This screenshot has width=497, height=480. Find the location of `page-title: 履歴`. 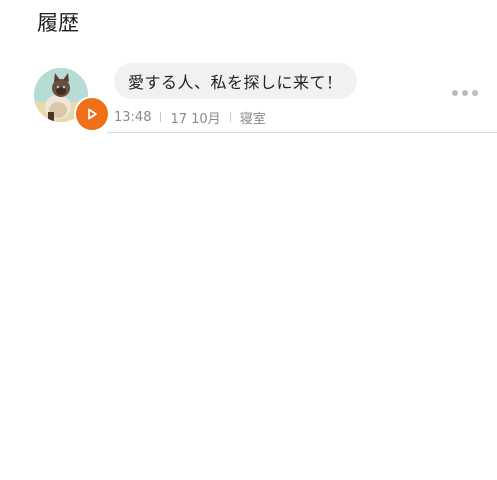

page-title: 履歴 is located at coordinates (58, 23).